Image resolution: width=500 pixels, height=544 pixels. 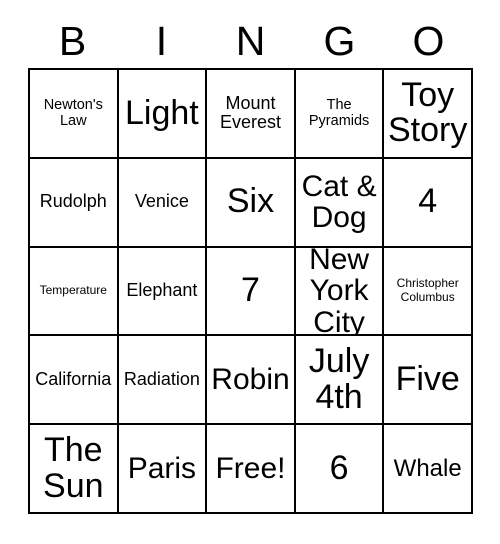 I want to click on bingo-cell: The Pyramids, so click(x=340, y=114).